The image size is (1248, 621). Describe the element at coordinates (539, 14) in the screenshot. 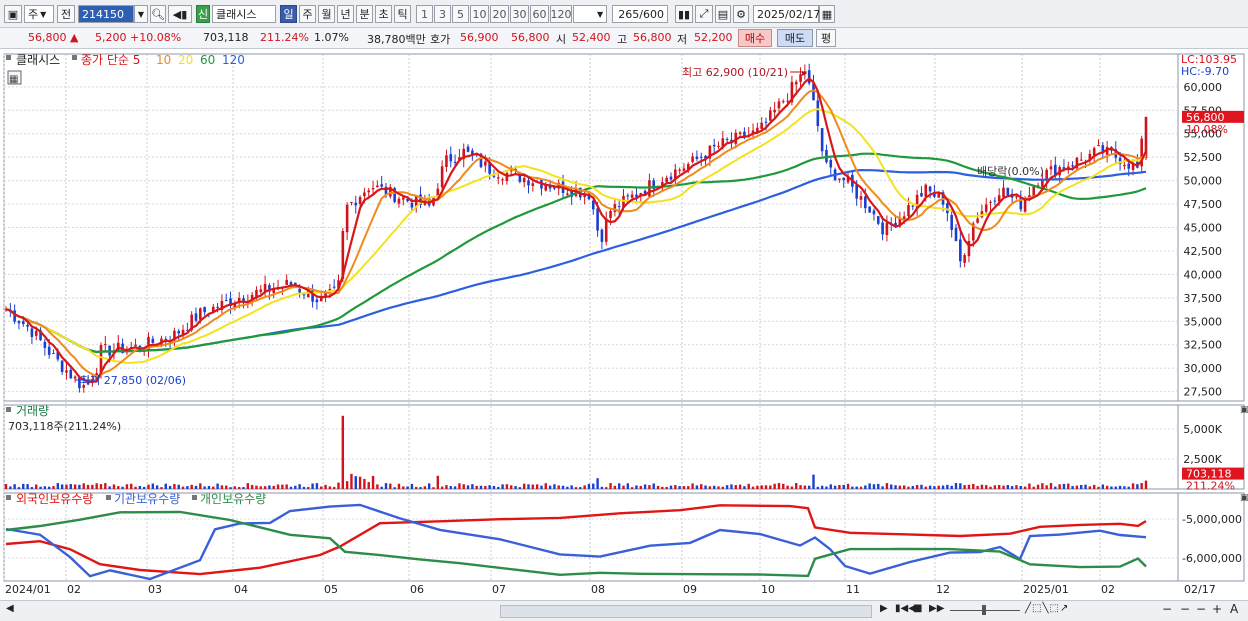

I see `interval-tab-60: 60` at that location.